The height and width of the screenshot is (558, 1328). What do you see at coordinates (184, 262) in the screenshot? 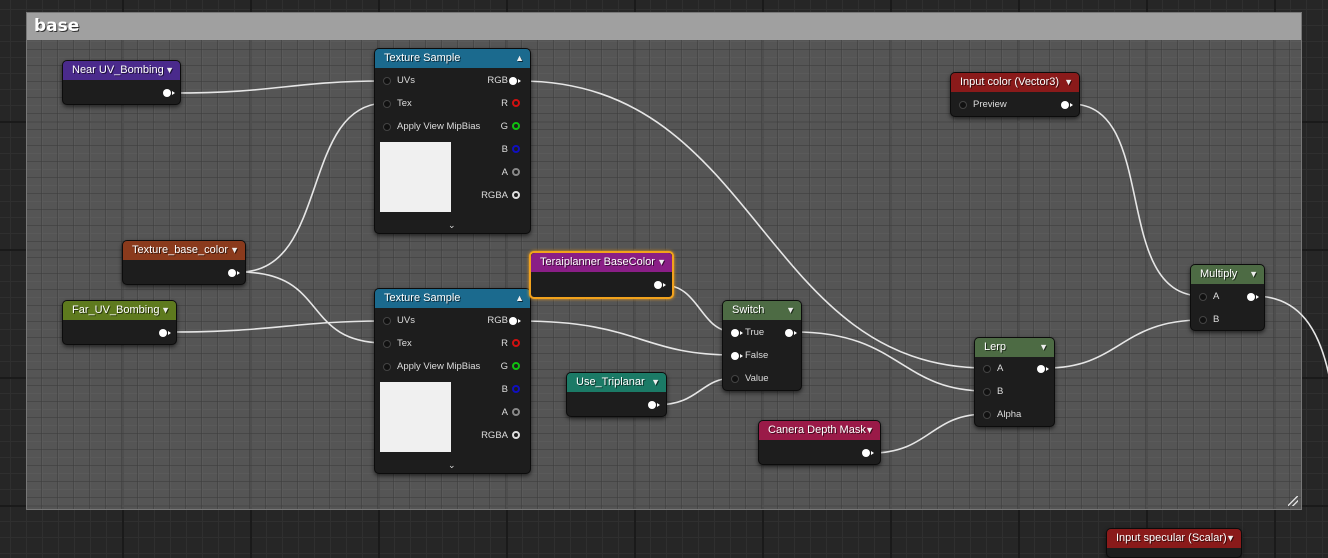
I see `texture-base-color-node: Texture_base_color ▼` at bounding box center [184, 262].